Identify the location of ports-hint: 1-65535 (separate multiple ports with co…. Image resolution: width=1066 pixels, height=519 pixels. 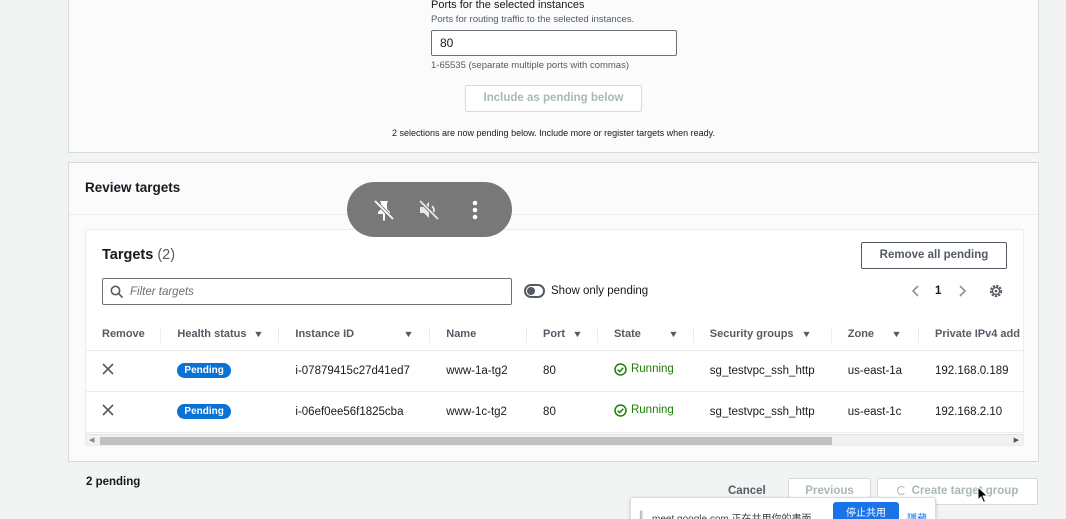
(530, 65).